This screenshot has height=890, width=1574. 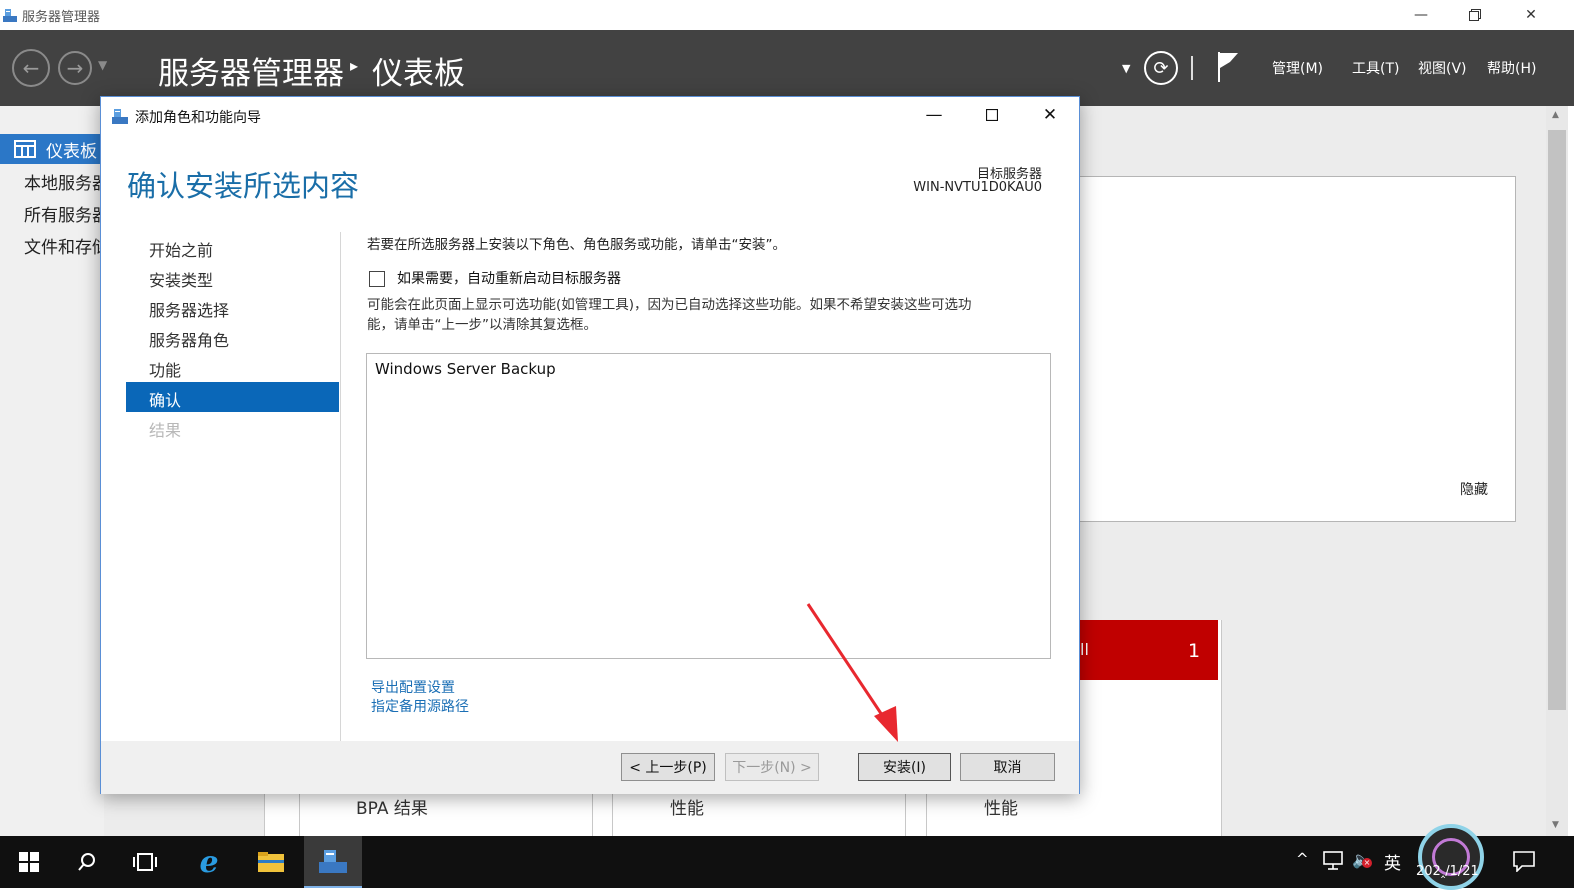 What do you see at coordinates (1447, 871) in the screenshot?
I see `clock-date: 202‸/1/21` at bounding box center [1447, 871].